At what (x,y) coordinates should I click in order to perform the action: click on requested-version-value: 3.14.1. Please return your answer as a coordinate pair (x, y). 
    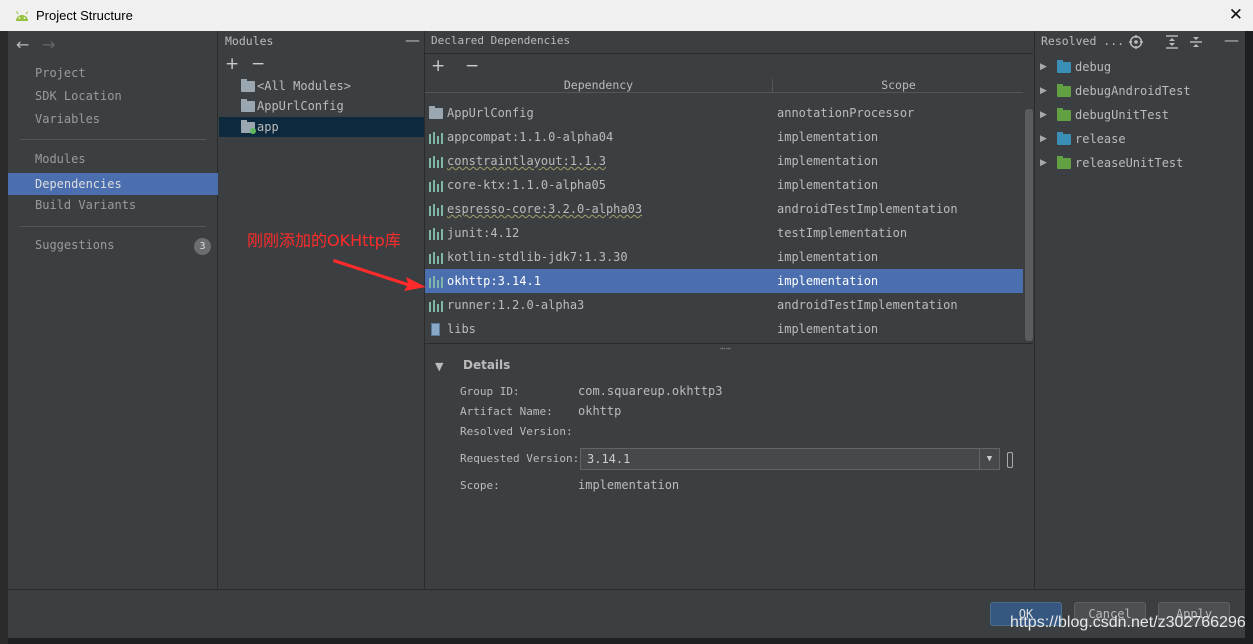
    Looking at the image, I should click on (609, 459).